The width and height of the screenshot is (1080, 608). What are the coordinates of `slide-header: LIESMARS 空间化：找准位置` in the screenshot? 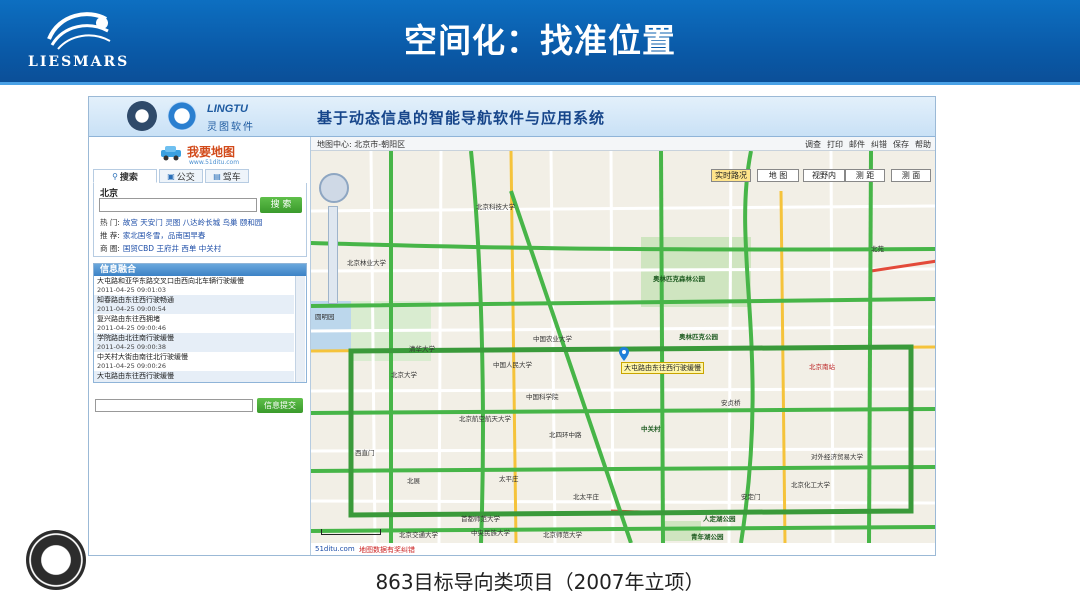 It's located at (540, 41).